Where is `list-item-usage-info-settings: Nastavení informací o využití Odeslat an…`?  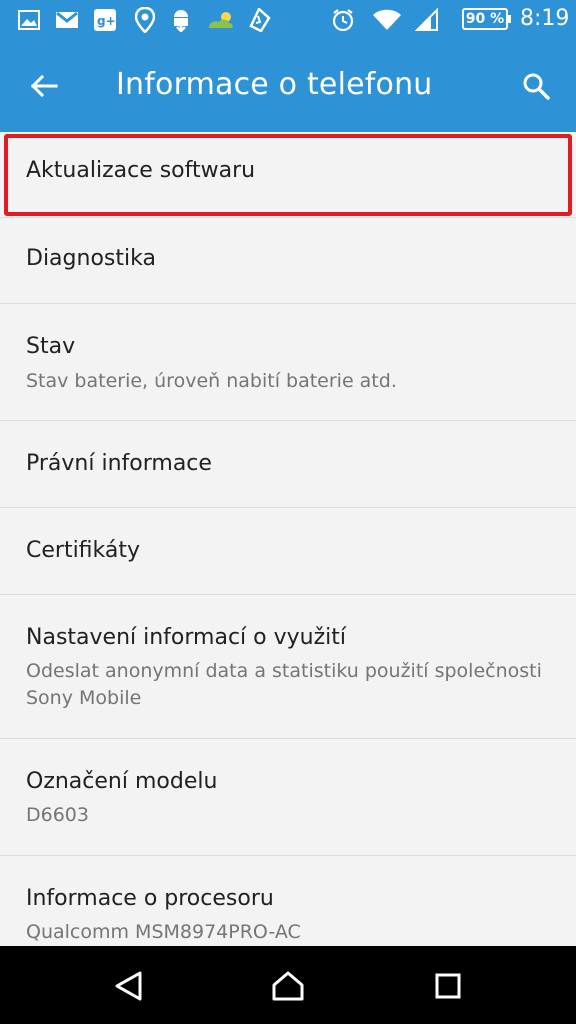 list-item-usage-info-settings: Nastavení informací o využití Odeslat an… is located at coordinates (288, 667).